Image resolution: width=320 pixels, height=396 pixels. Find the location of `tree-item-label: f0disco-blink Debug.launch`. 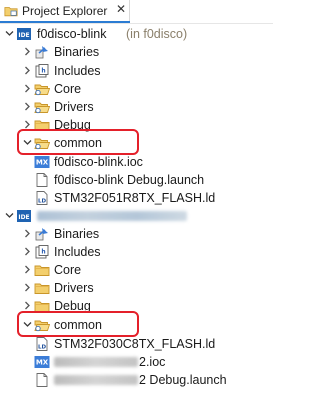

tree-item-label: f0disco-blink Debug.launch is located at coordinates (129, 180).